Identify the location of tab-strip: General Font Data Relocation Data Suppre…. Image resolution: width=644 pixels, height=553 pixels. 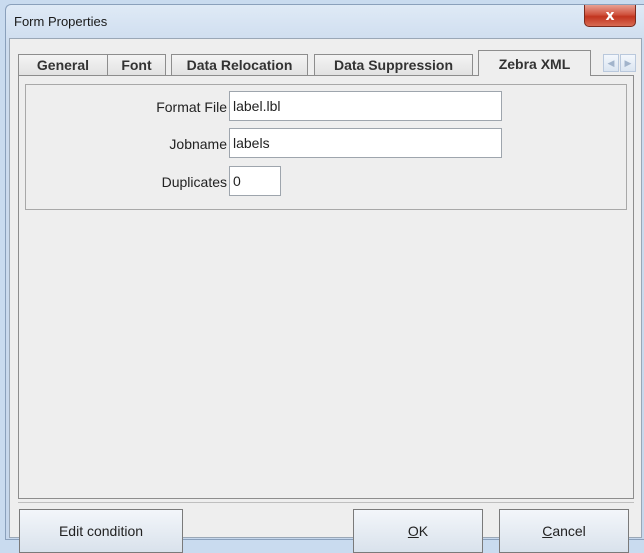
(328, 62).